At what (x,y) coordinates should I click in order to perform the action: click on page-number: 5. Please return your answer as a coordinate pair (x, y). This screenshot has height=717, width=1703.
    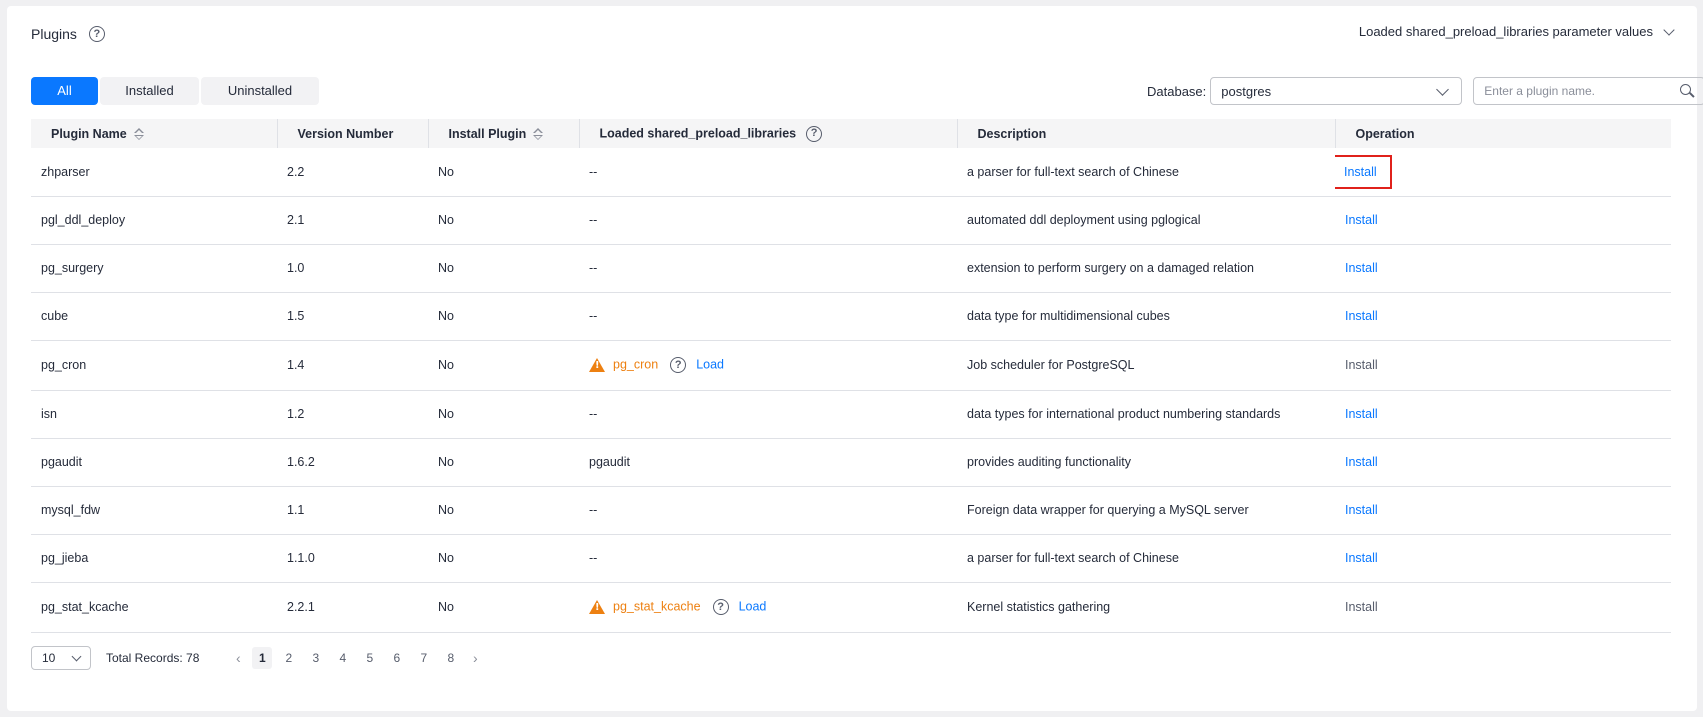
    Looking at the image, I should click on (369, 658).